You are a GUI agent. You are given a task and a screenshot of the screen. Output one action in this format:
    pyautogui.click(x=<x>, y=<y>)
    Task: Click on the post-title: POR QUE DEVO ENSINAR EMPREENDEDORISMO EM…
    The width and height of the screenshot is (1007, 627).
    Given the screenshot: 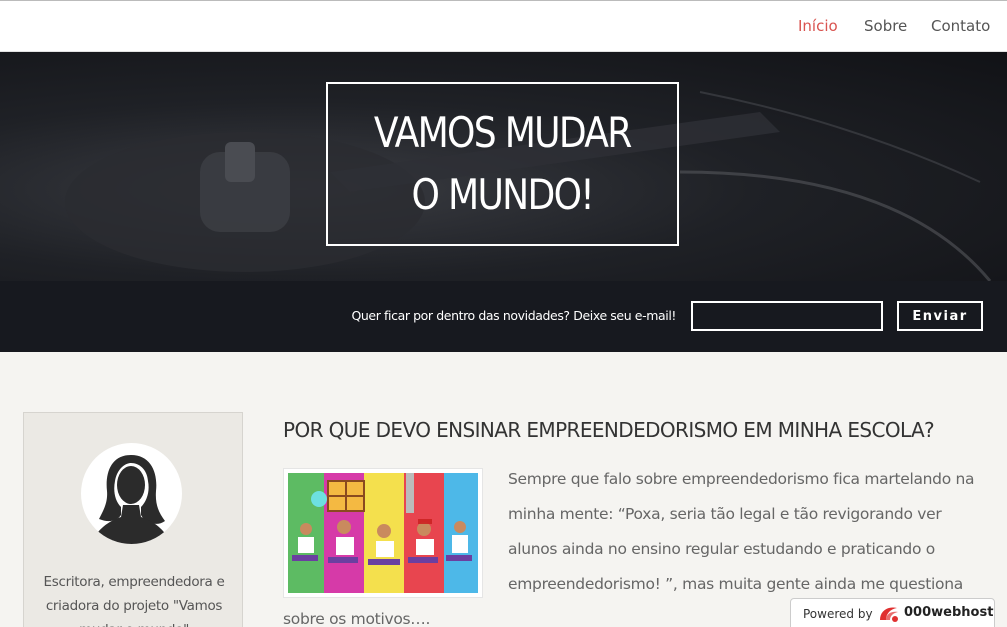 What is the action you would take?
    pyautogui.click(x=609, y=430)
    